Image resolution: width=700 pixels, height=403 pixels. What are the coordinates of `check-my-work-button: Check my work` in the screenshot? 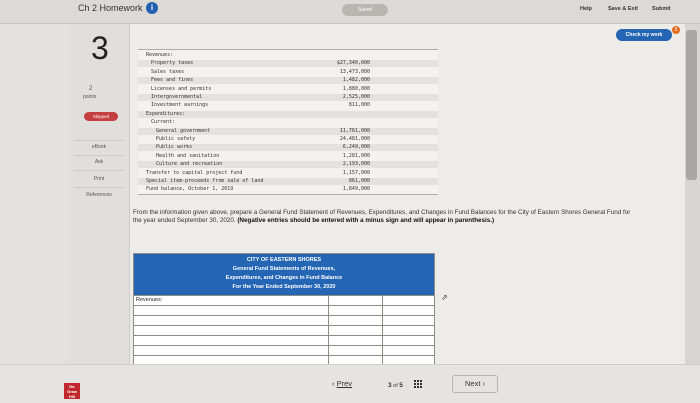 It's located at (644, 35).